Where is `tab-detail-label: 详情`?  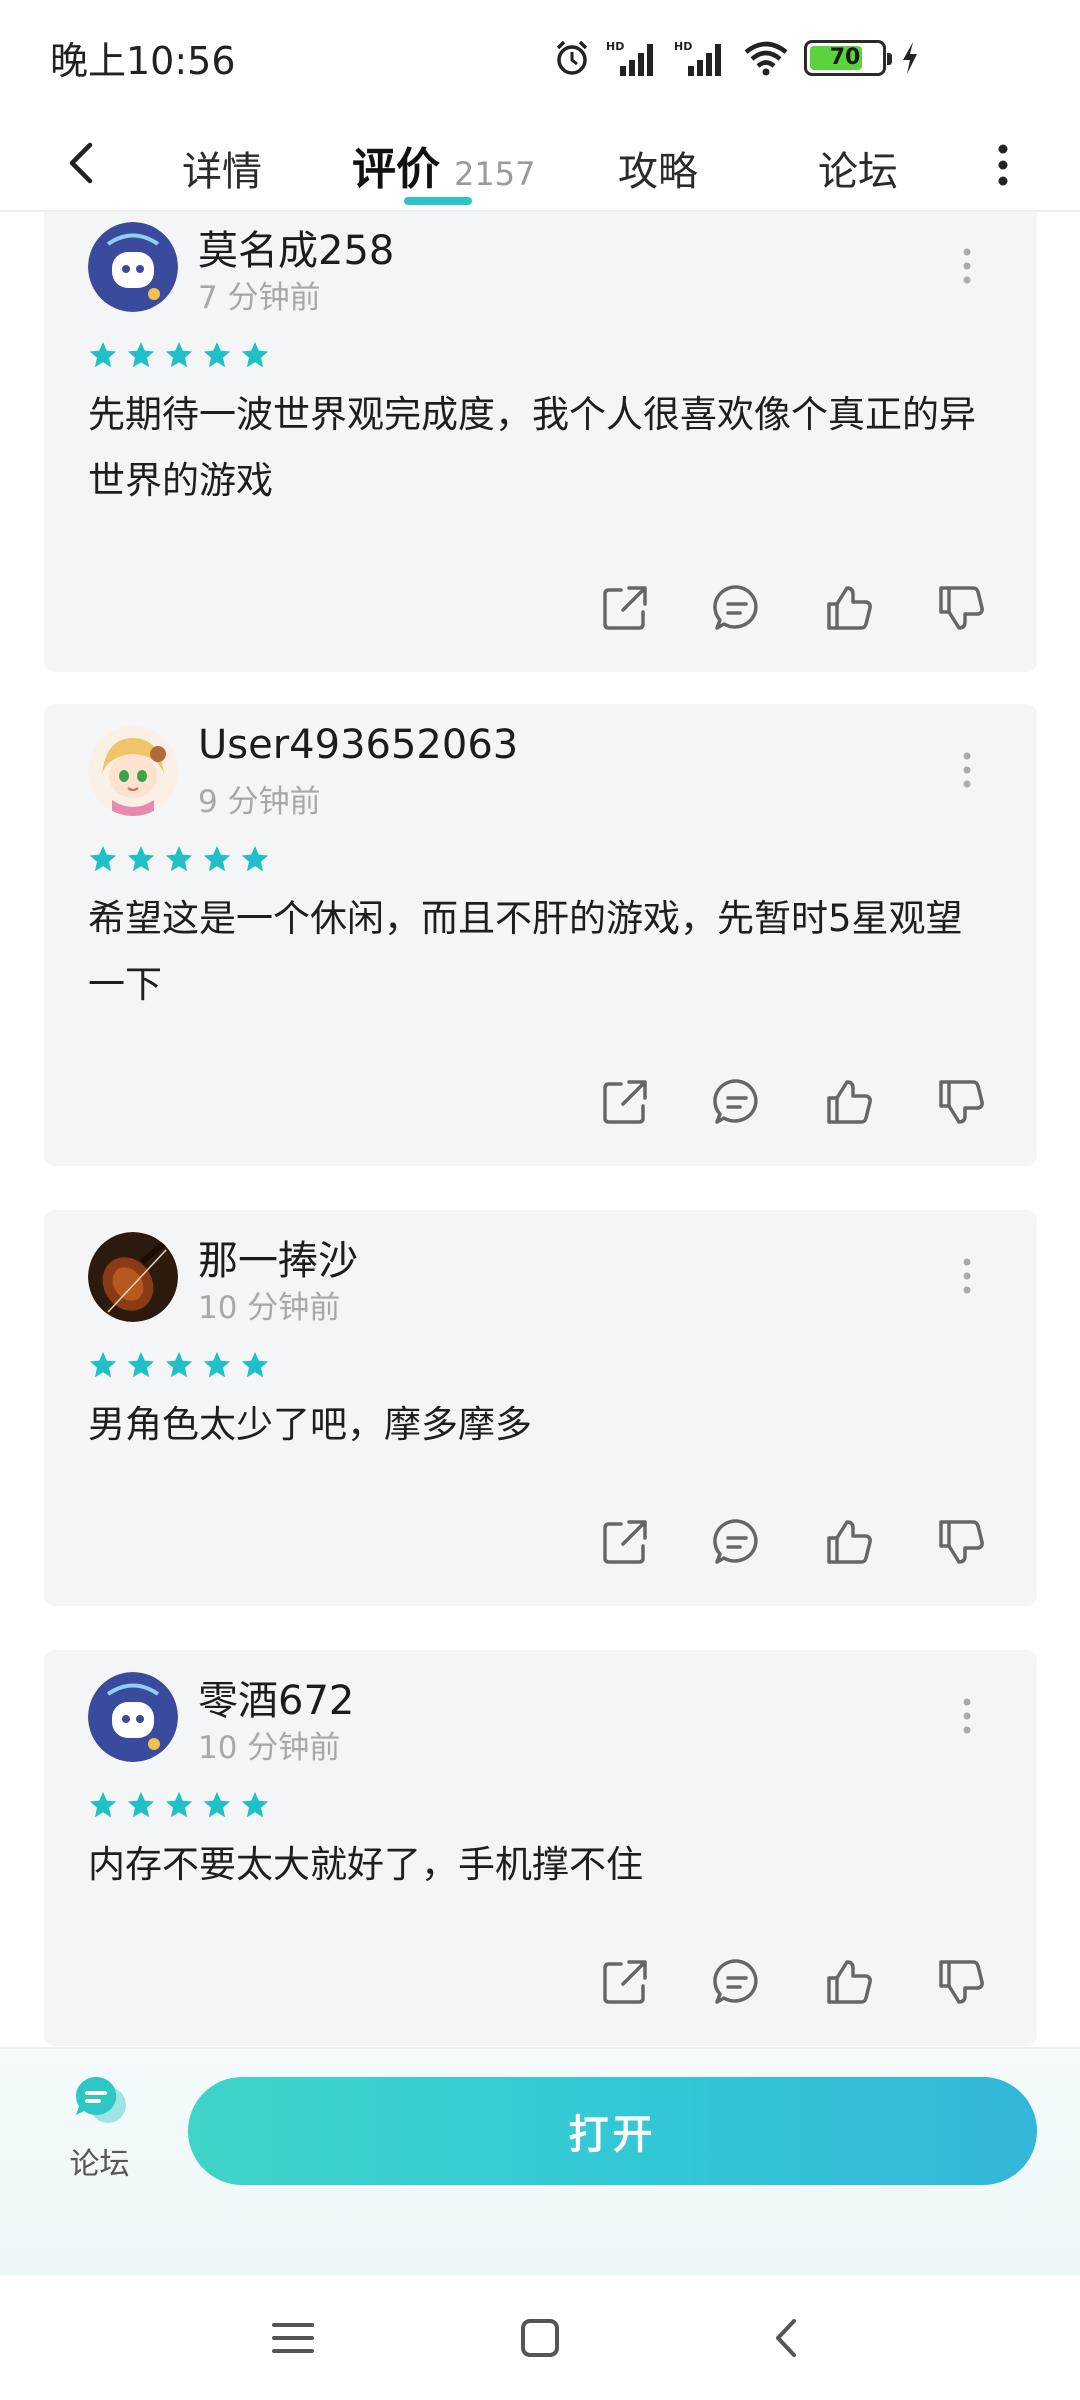
tab-detail-label: 详情 is located at coordinates (222, 172).